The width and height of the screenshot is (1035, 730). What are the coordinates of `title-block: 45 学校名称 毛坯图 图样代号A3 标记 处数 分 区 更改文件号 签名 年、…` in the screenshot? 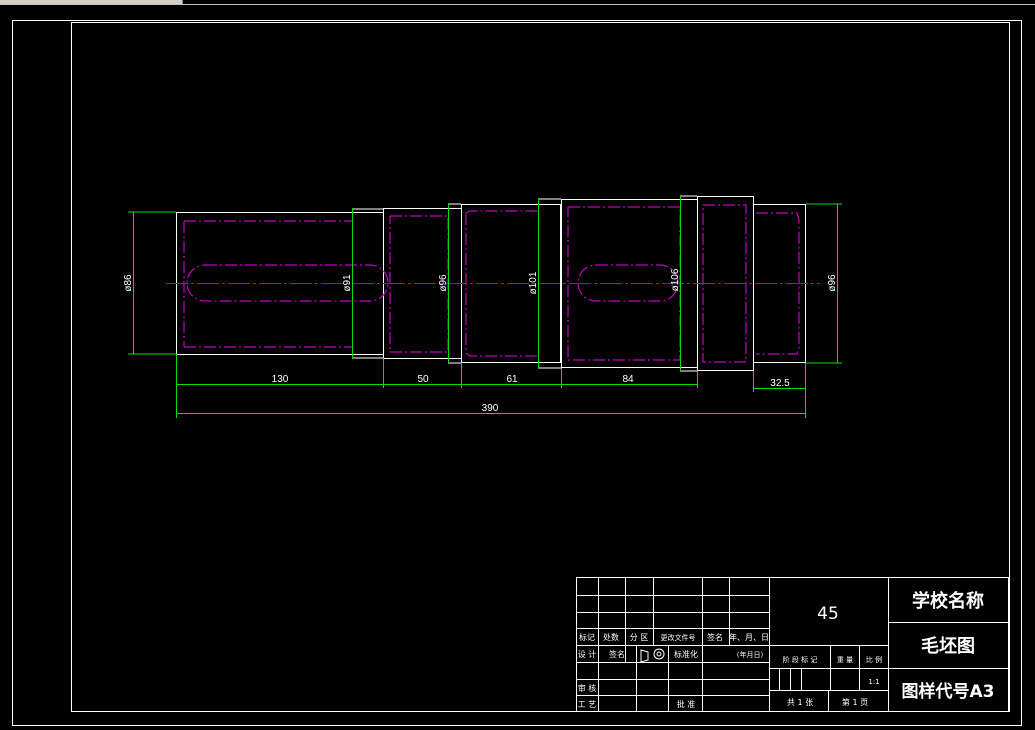 It's located at (792, 644).